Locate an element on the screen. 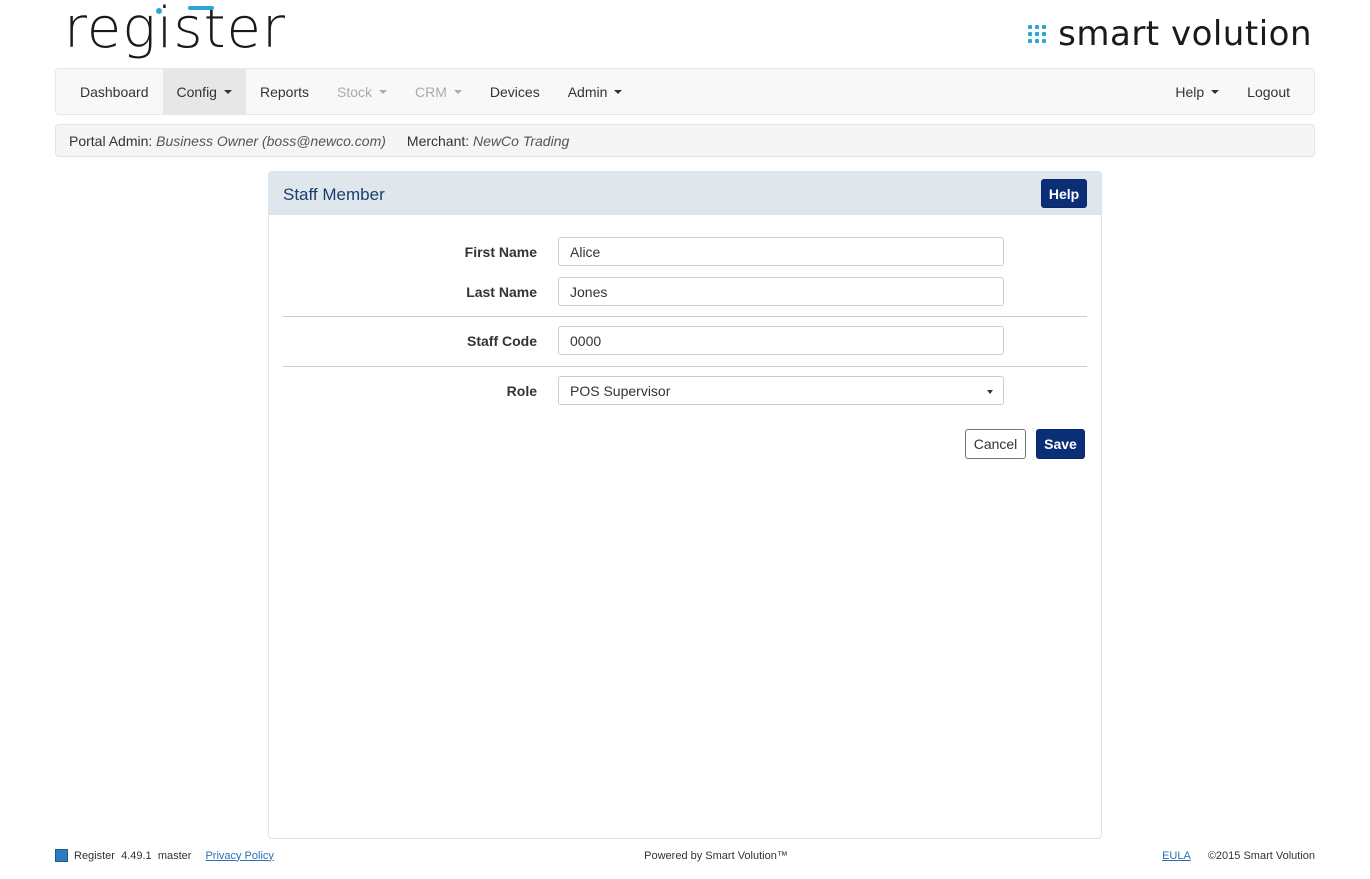  last-name-label: Last Name is located at coordinates (501, 292).